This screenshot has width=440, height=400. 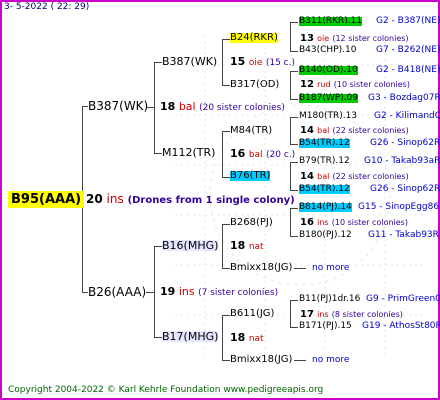 I want to click on node-b140od-line: G2 - B418(NE), so click(x=408, y=70).